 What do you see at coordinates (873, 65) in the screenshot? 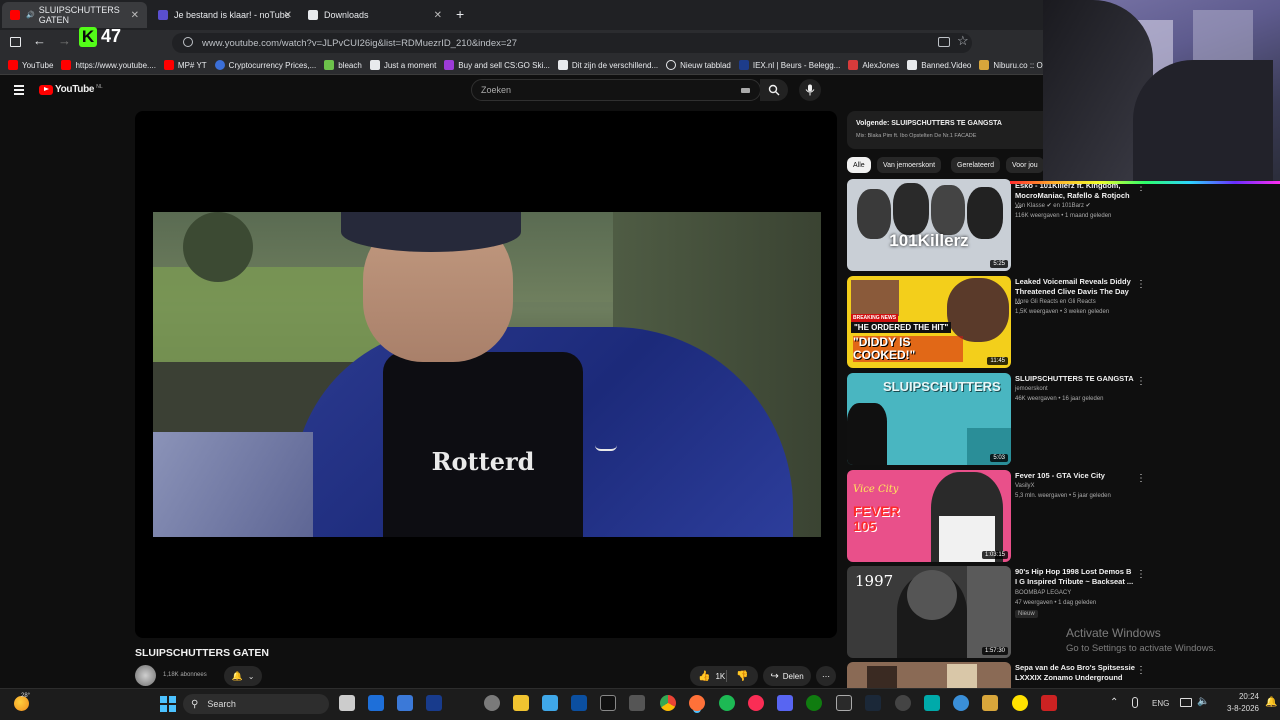
I see `bookmark-item: AlexJones` at bounding box center [873, 65].